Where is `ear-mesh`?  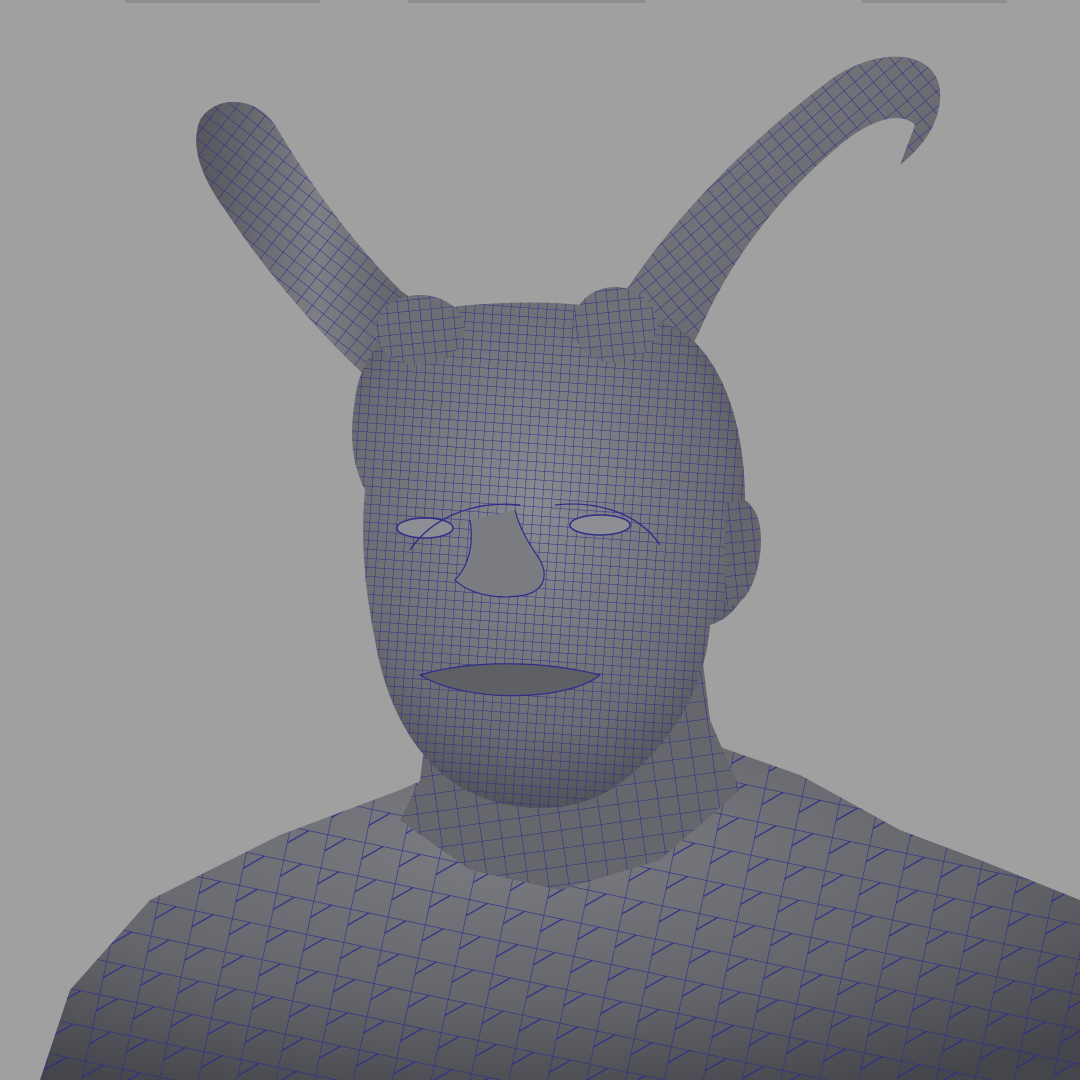
ear-mesh is located at coordinates (743, 553).